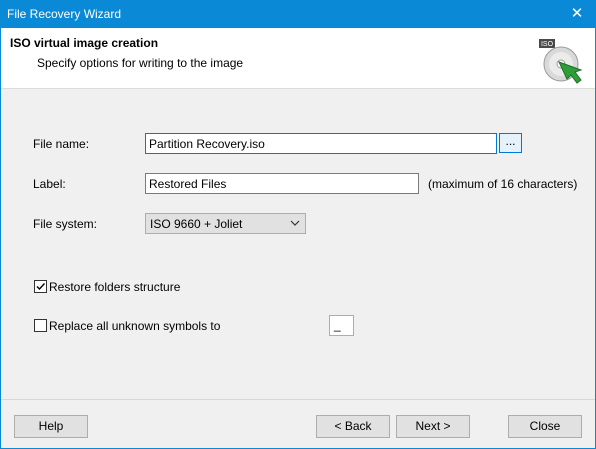  What do you see at coordinates (282, 183) in the screenshot?
I see `volume-label-input` at bounding box center [282, 183].